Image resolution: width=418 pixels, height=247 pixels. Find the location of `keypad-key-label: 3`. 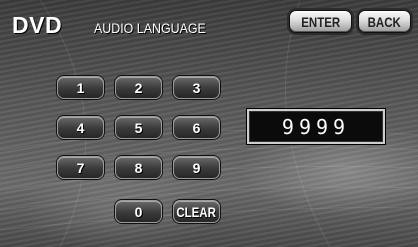

keypad-key-label: 3 is located at coordinates (196, 87).